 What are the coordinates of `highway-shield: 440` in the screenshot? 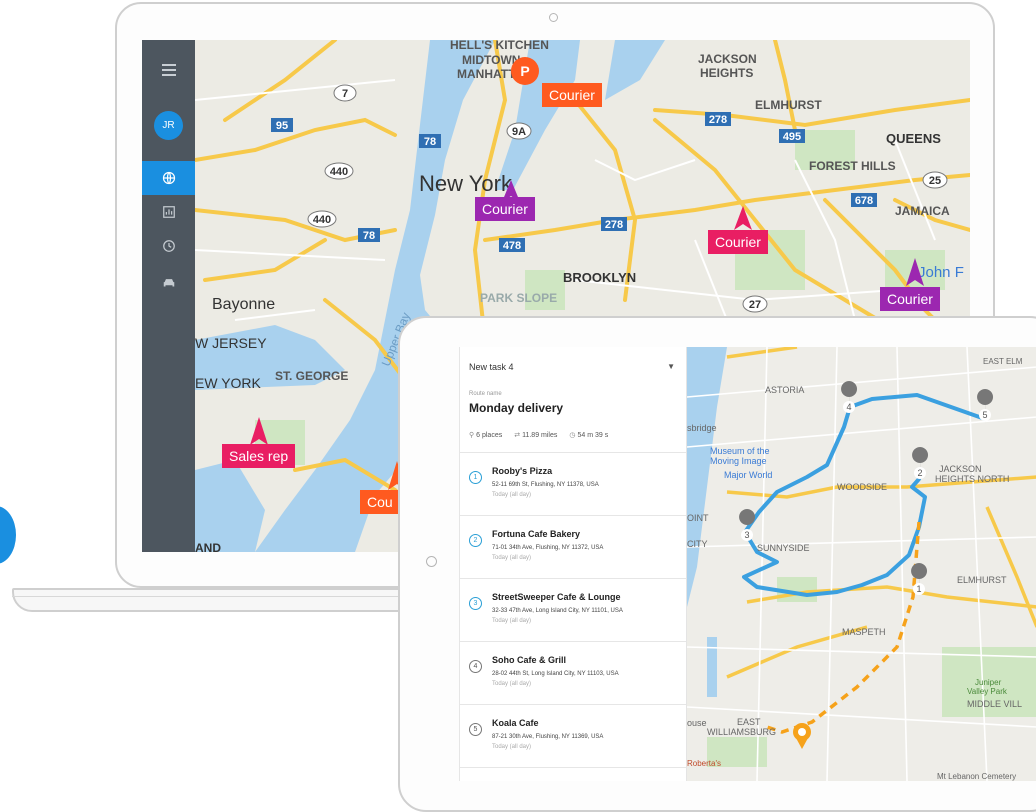 It's located at (339, 171).